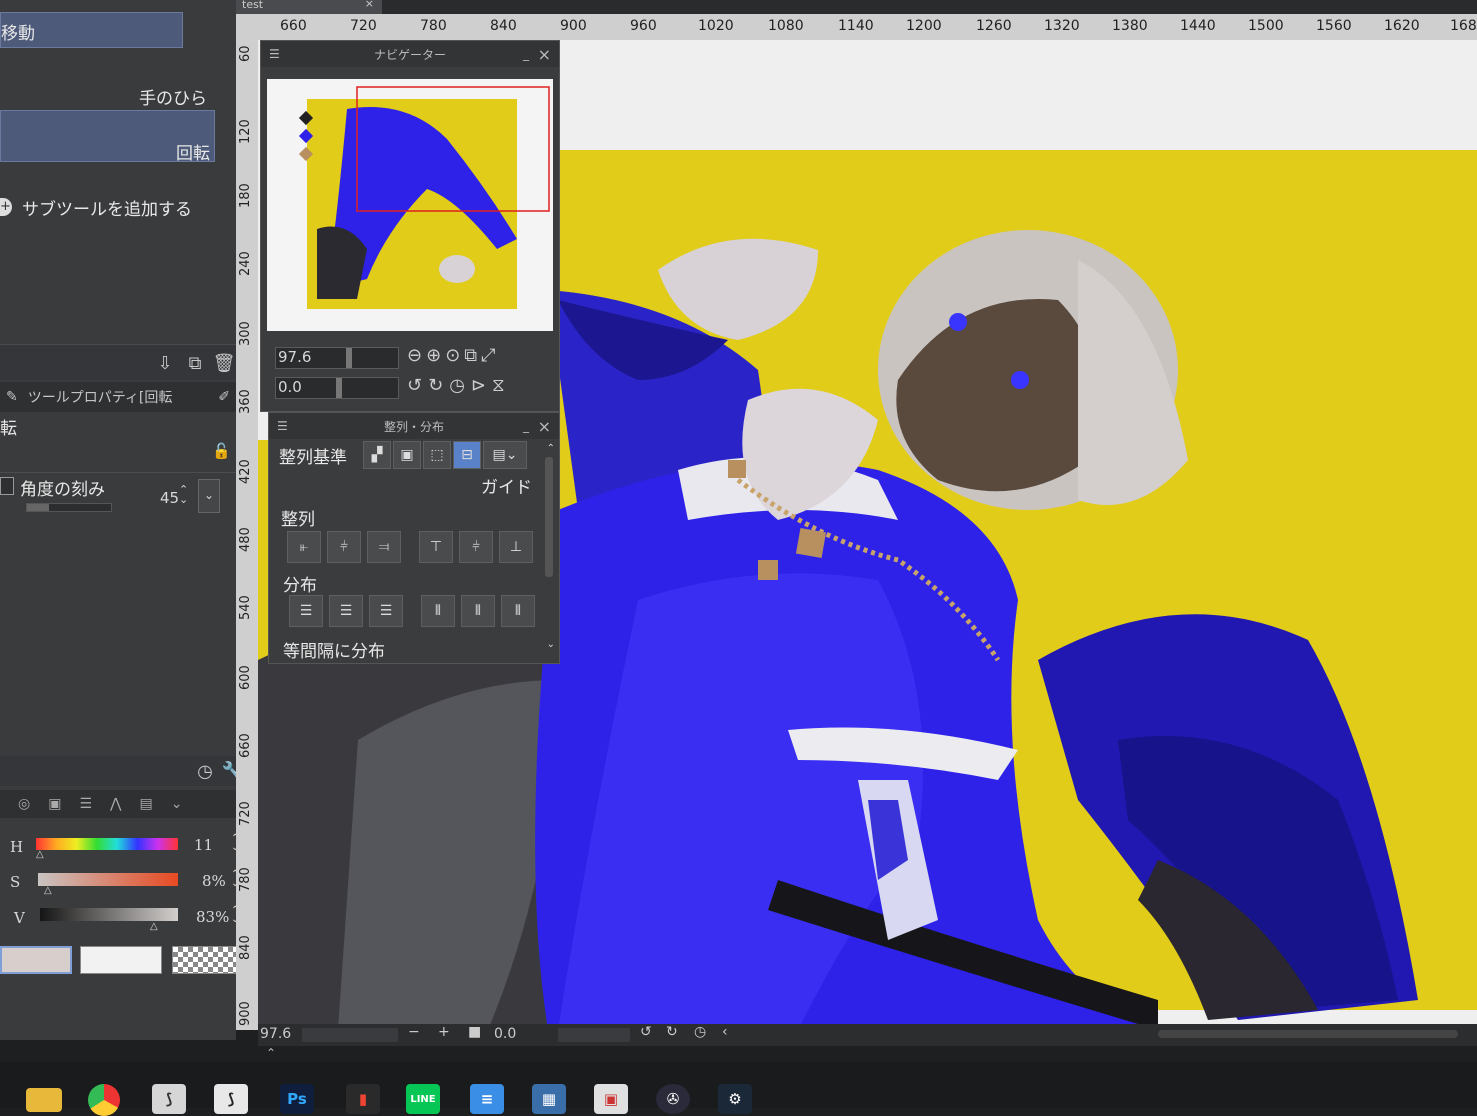 The image size is (1477, 1116). Describe the element at coordinates (109, 914) in the screenshot. I see `value-slider` at that location.